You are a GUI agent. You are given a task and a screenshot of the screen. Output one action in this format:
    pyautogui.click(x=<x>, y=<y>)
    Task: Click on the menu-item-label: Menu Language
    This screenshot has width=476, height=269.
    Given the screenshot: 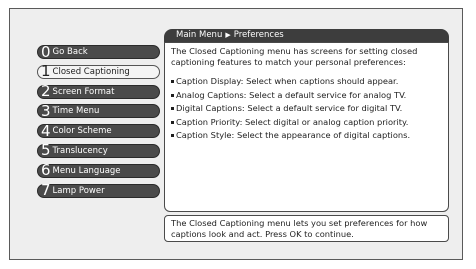 What is the action you would take?
    pyautogui.click(x=86, y=170)
    